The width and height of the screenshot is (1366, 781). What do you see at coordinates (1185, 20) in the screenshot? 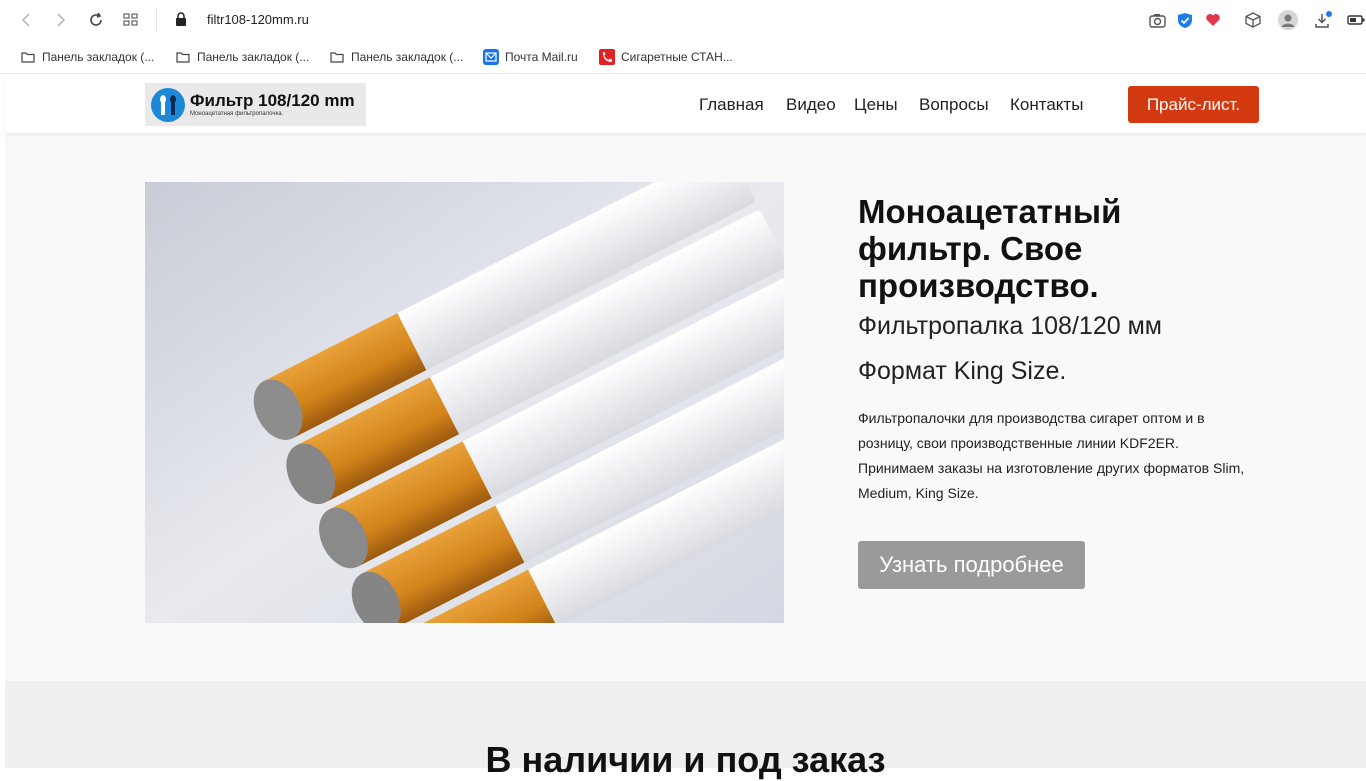
I see `shield-icon` at bounding box center [1185, 20].